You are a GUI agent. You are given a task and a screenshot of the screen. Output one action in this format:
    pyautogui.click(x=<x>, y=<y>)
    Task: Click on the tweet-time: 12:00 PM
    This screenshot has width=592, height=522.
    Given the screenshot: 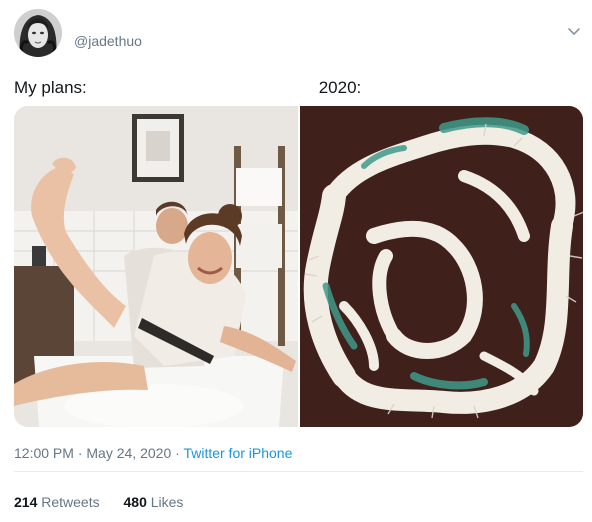 What is the action you would take?
    pyautogui.click(x=44, y=453)
    